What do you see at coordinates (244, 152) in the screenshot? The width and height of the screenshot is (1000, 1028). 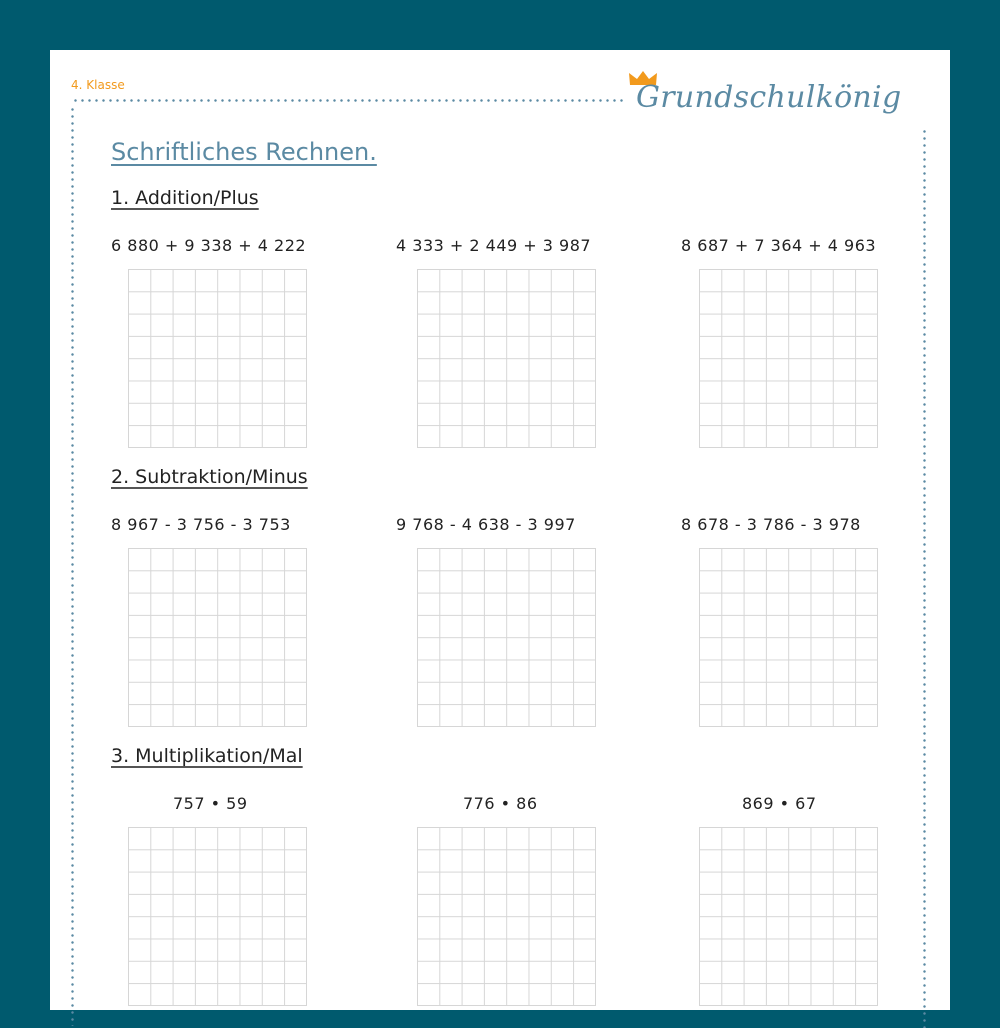 I see `worksheet-title: Schriftliches Rechnen.` at bounding box center [244, 152].